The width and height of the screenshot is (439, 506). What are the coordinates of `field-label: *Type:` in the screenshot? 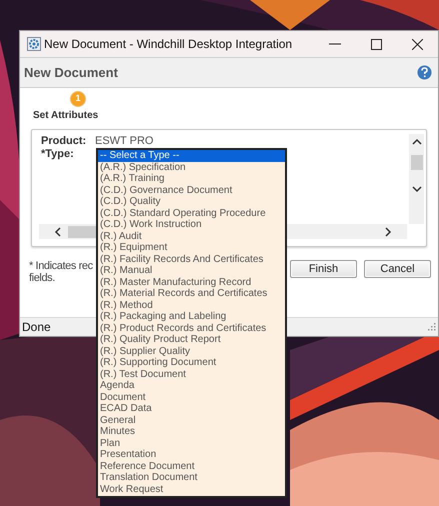 It's located at (58, 154).